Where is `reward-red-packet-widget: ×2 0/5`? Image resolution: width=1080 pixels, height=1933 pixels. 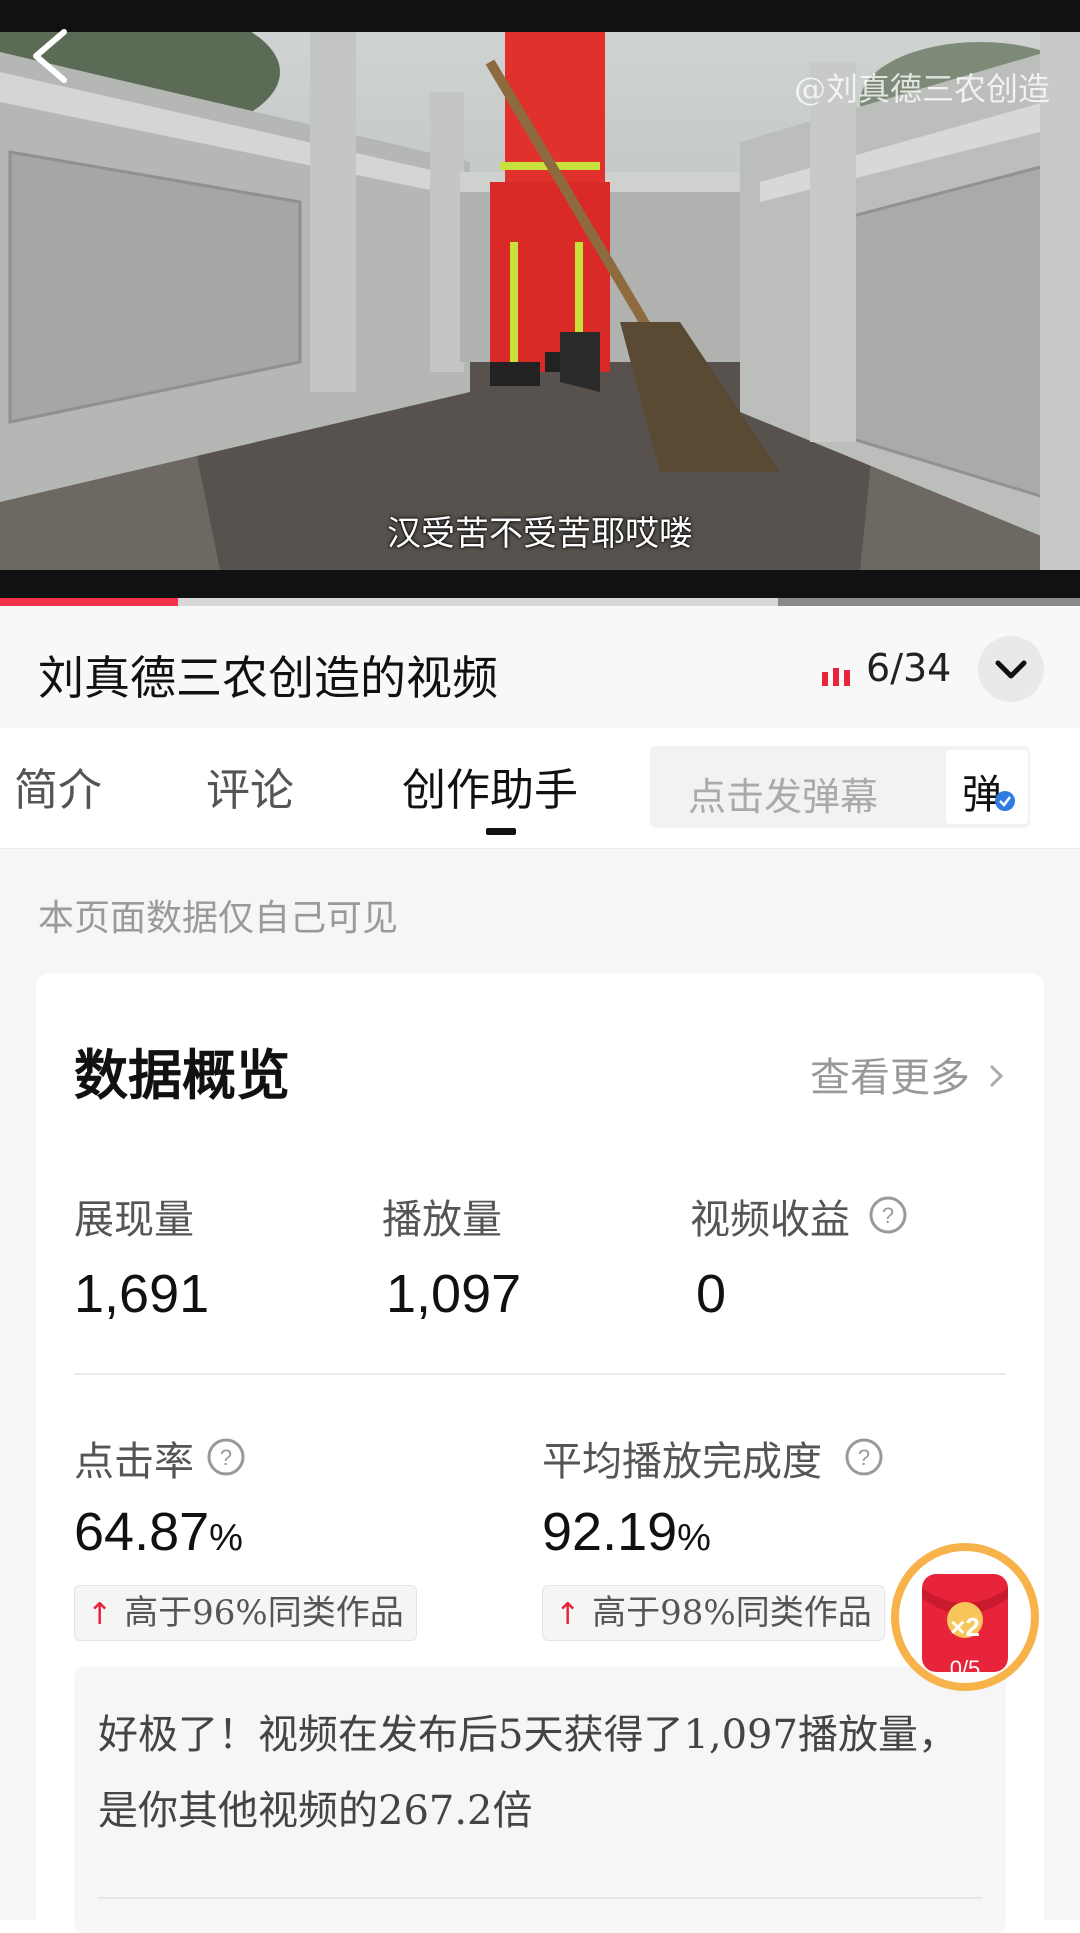
reward-red-packet-widget: ×2 0/5 is located at coordinates (965, 1617).